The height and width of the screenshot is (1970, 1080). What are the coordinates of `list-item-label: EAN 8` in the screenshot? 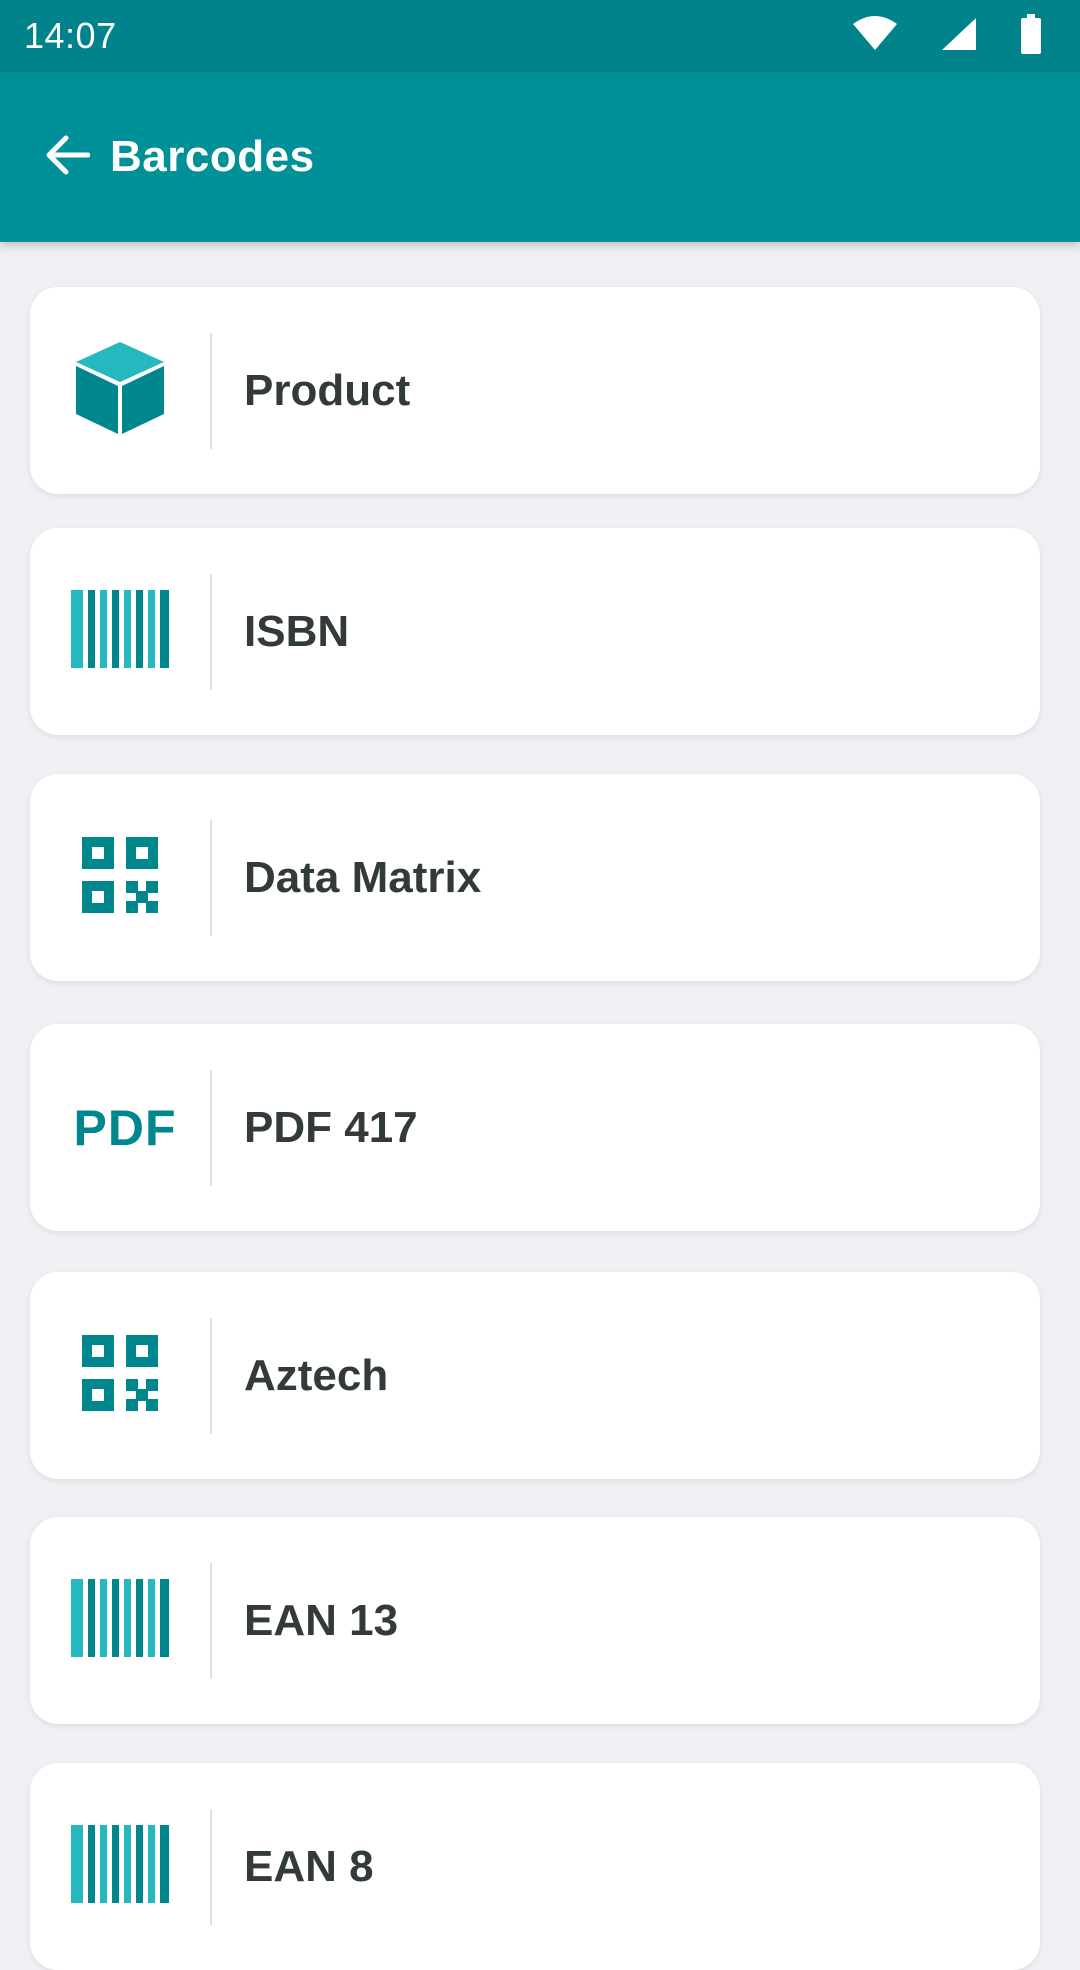 It's located at (309, 1866).